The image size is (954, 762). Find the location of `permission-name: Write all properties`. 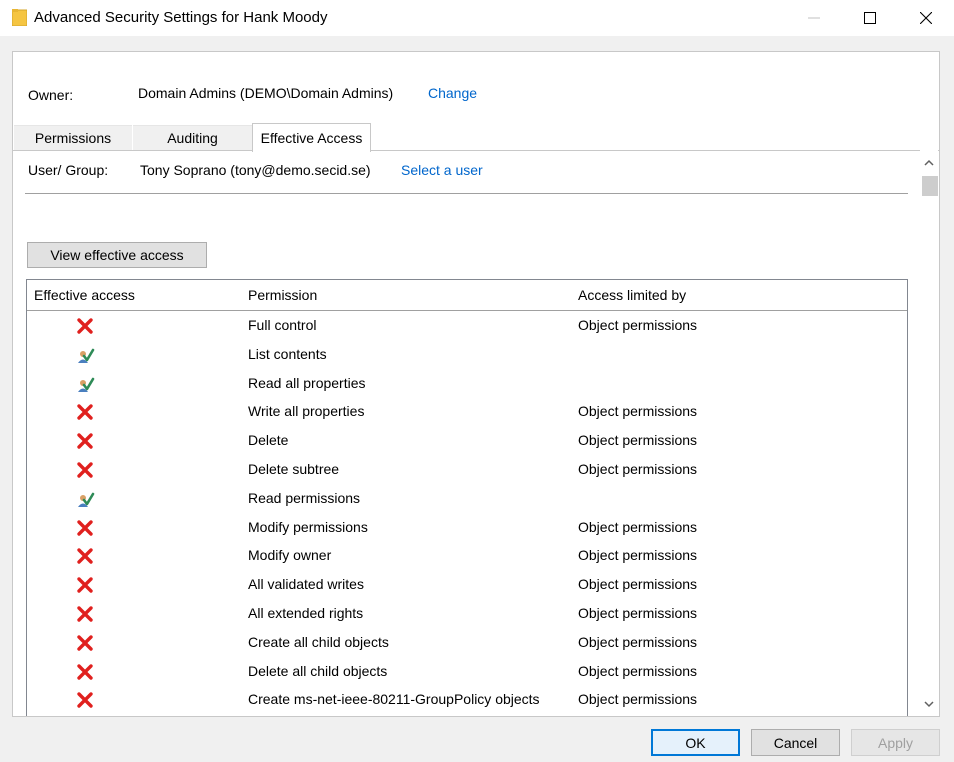

permission-name: Write all properties is located at coordinates (306, 411).